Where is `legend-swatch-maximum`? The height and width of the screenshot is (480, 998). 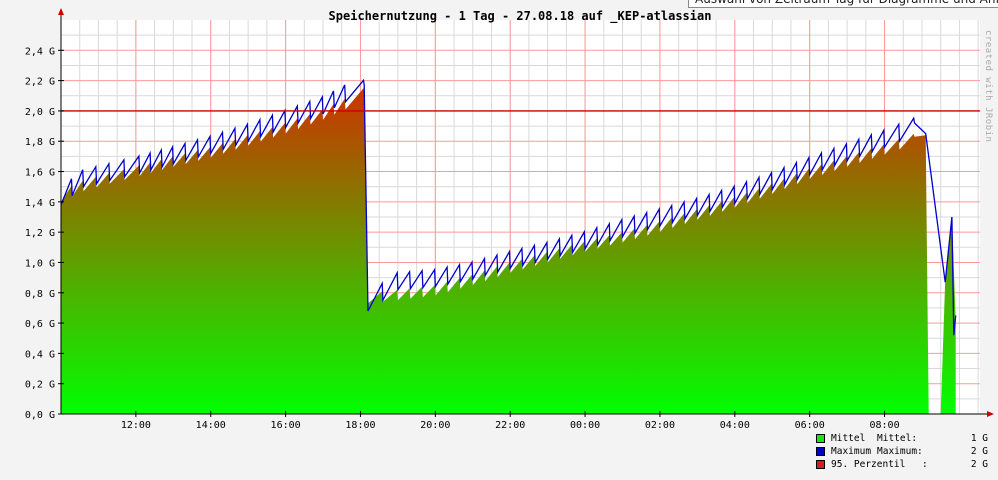 legend-swatch-maximum is located at coordinates (820, 451).